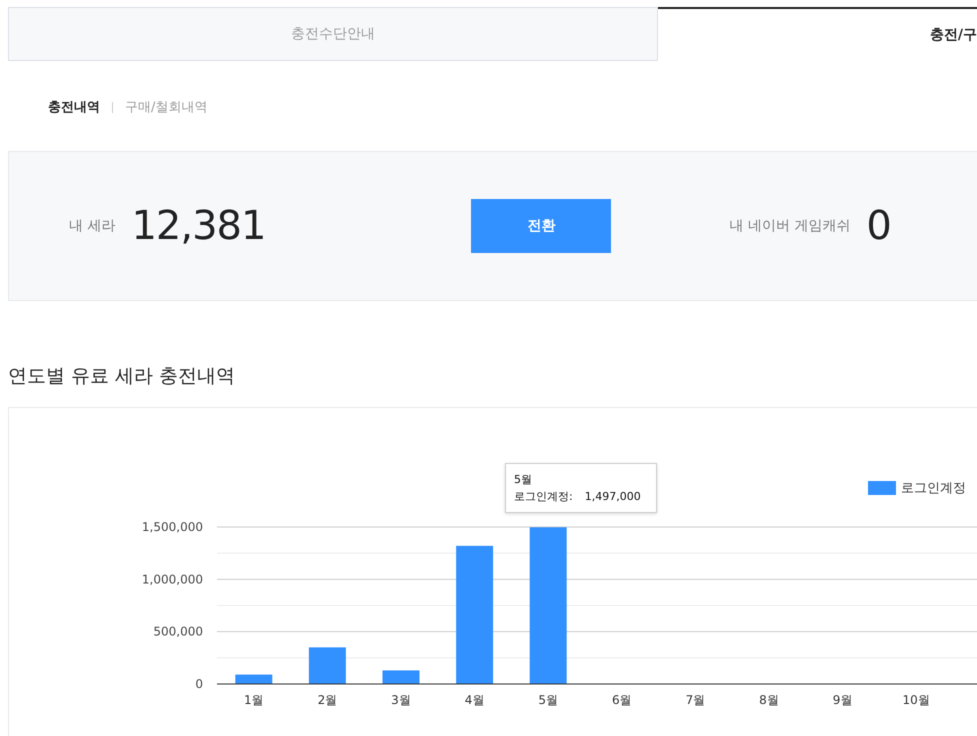 This screenshot has width=977, height=736. I want to click on sub-tab: 구매/철회내역, so click(166, 107).